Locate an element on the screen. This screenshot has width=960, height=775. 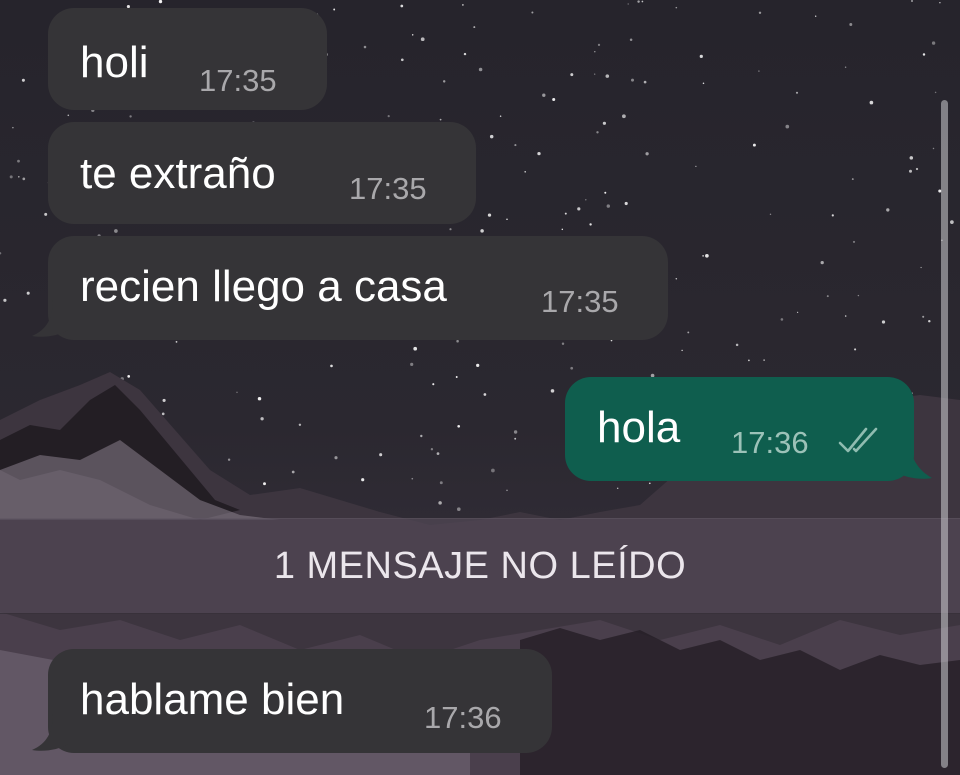
message-time: 17:35 is located at coordinates (238, 80).